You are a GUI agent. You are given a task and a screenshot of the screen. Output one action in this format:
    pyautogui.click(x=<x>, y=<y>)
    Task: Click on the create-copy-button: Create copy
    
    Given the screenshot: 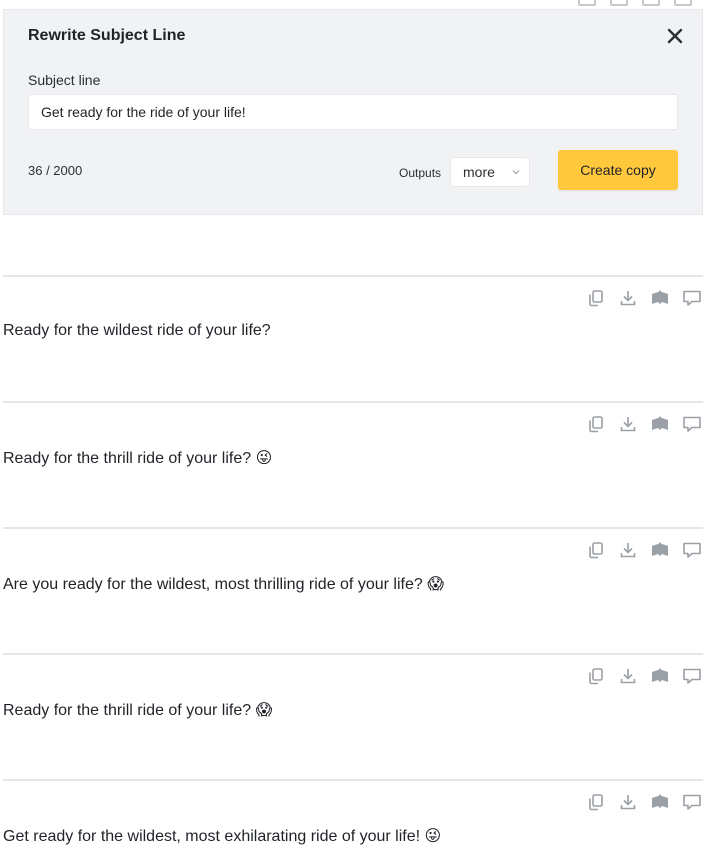 What is the action you would take?
    pyautogui.click(x=618, y=170)
    